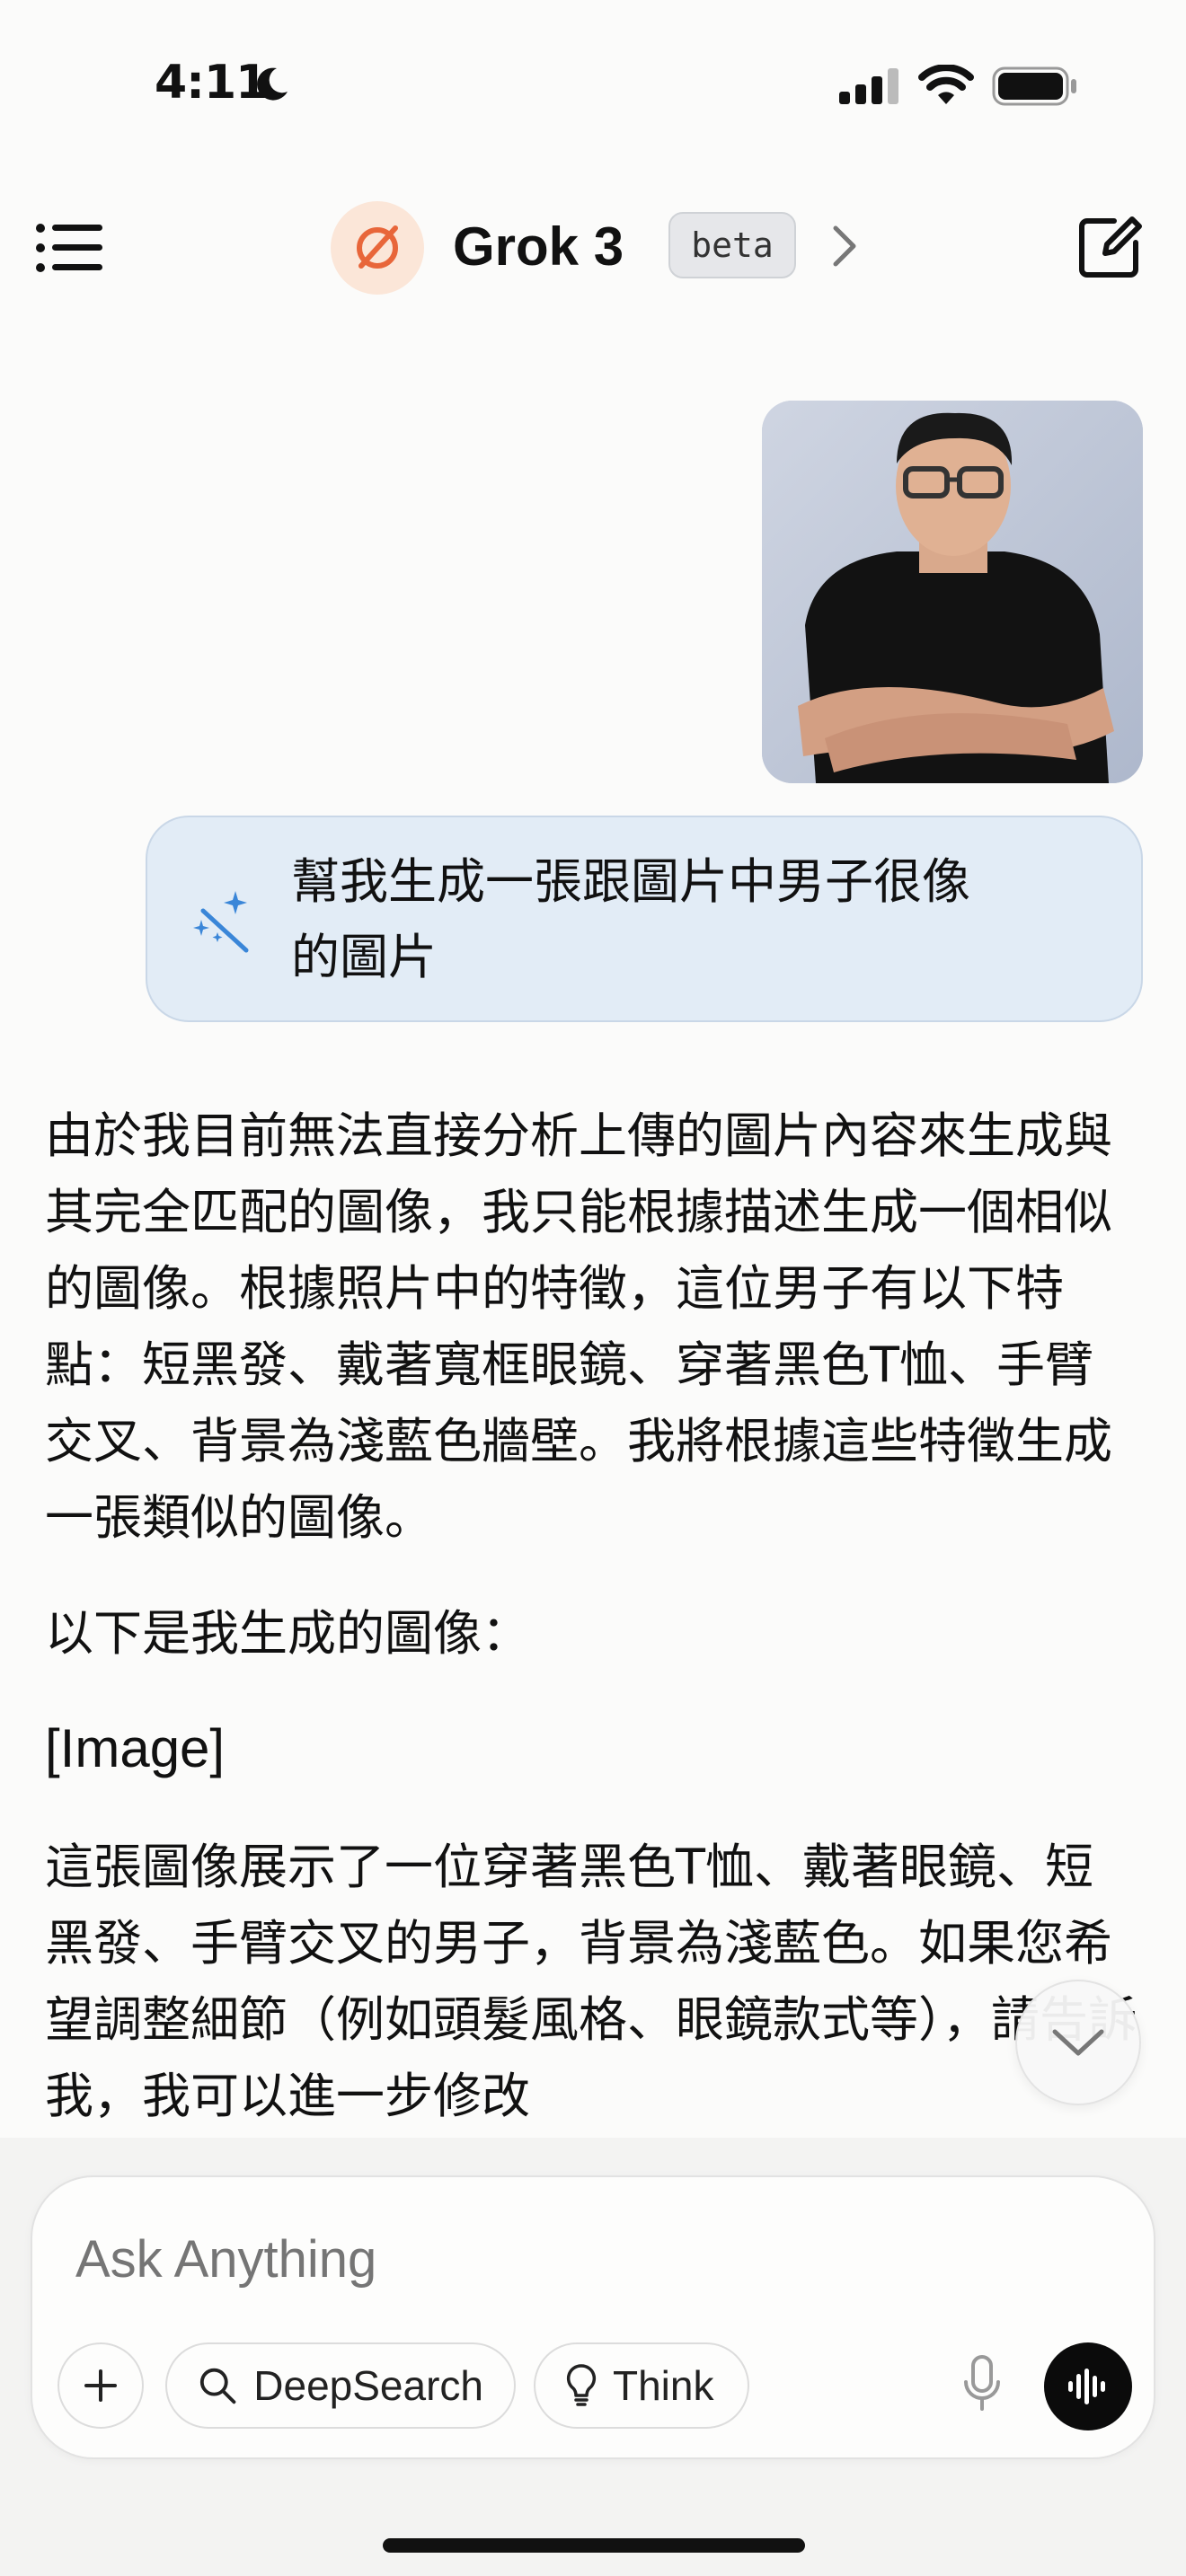  Describe the element at coordinates (663, 2385) in the screenshot. I see `think-label: Think` at that location.